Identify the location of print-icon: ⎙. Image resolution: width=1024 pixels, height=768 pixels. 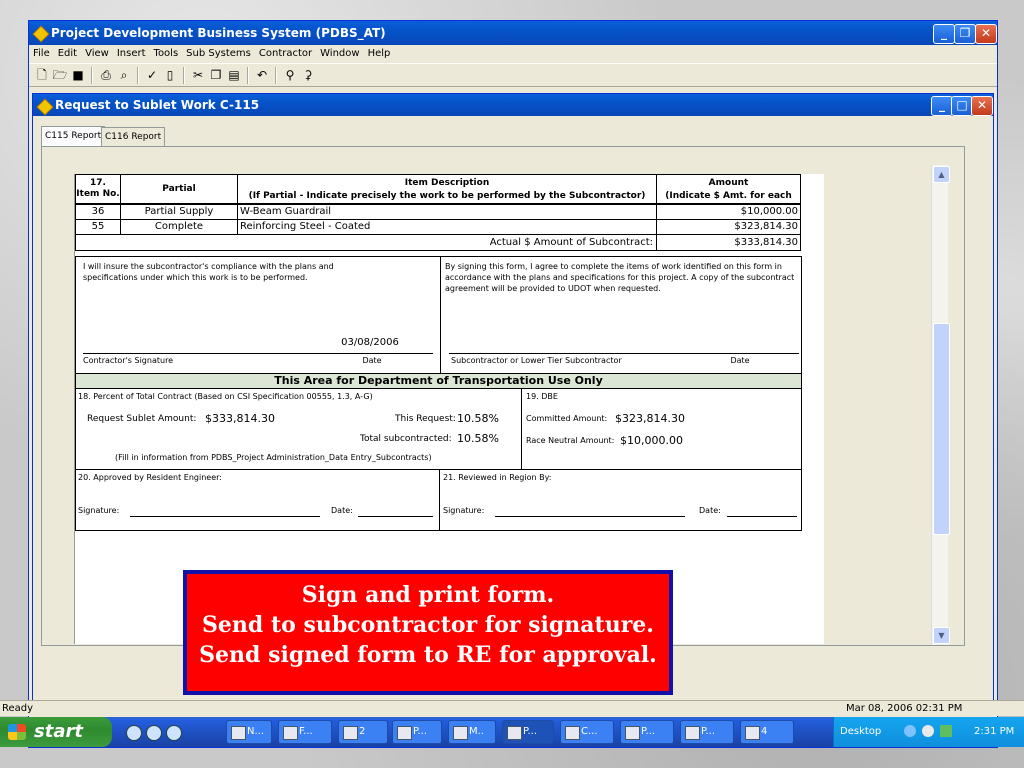
(106, 75).